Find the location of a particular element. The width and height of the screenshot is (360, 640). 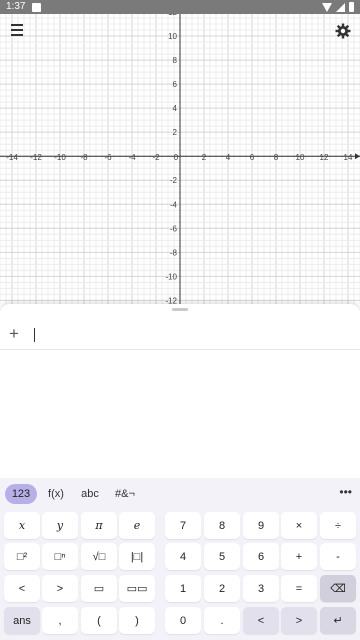

y-tick-label: 4 is located at coordinates (175, 108).